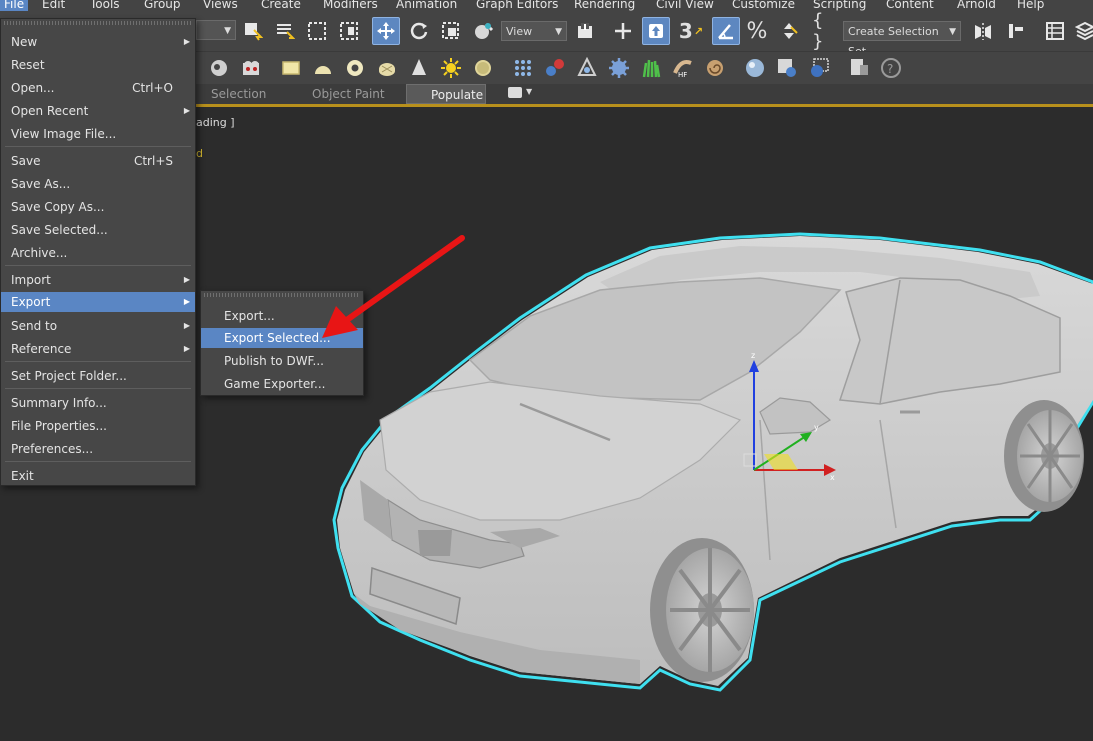  Describe the element at coordinates (483, 31) in the screenshot. I see `select-and-place-icon` at that location.